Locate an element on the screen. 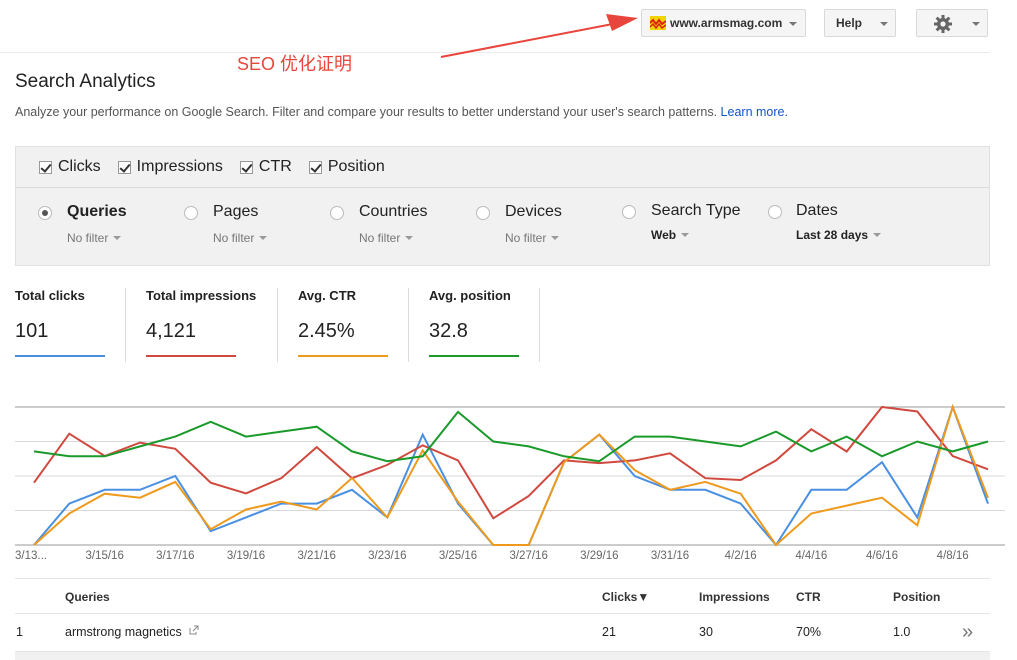 Image resolution: width=1017 pixels, height=660 pixels. metric-impressions-checkbox: Impressions is located at coordinates (170, 167).